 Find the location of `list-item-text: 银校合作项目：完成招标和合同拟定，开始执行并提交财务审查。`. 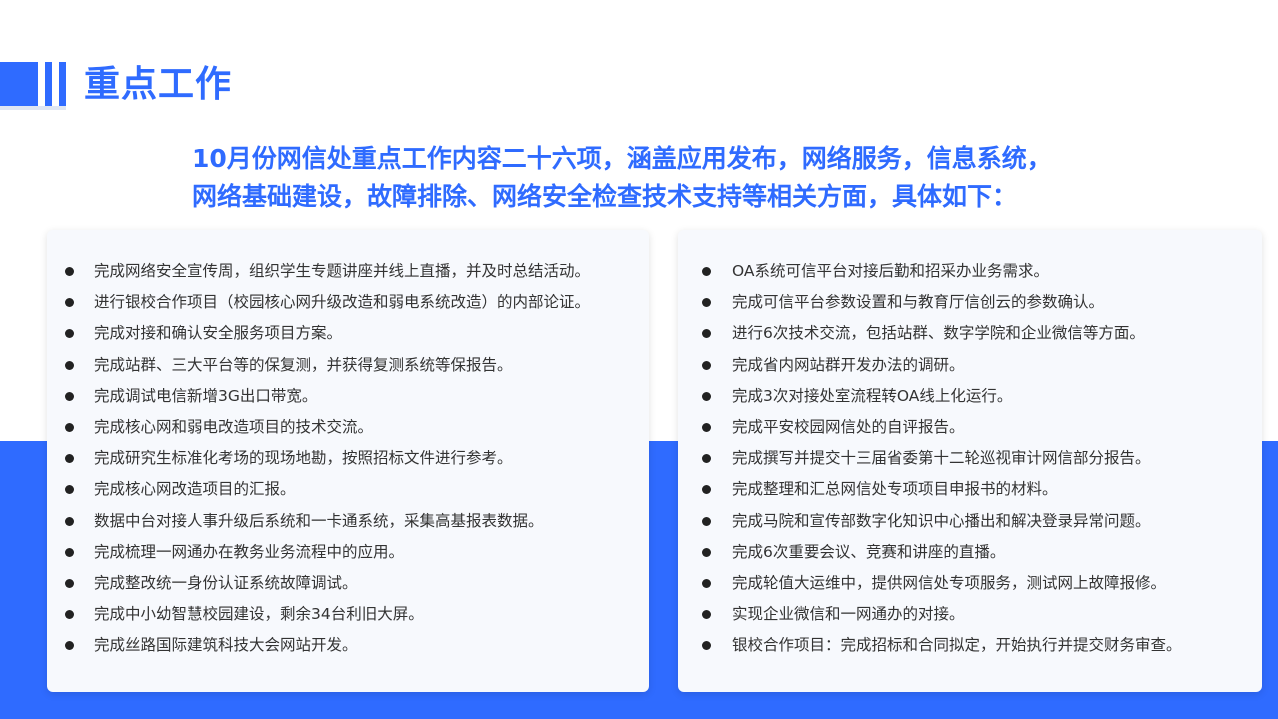

list-item-text: 银校合作项目：完成招标和合同拟定，开始执行并提交财务审查。 is located at coordinates (957, 645).